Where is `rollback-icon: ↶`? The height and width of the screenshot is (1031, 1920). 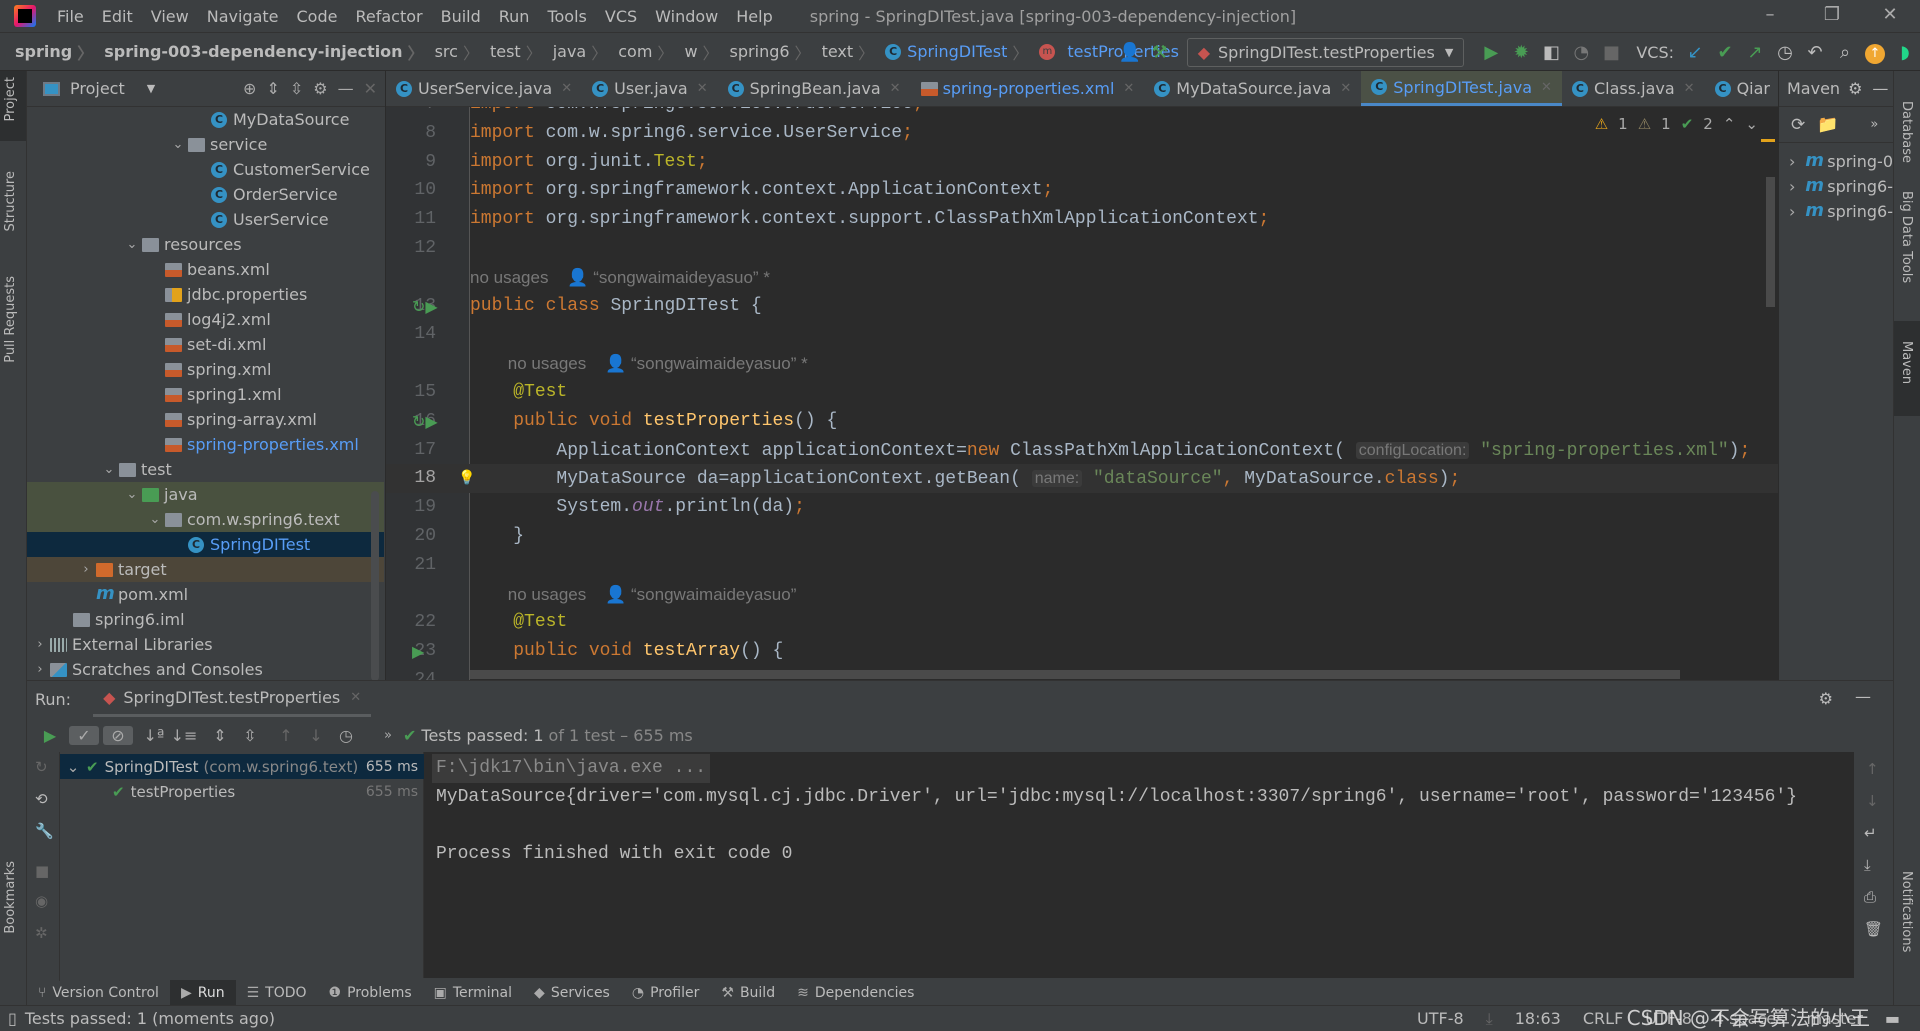
rollback-icon: ↶ is located at coordinates (1815, 52).